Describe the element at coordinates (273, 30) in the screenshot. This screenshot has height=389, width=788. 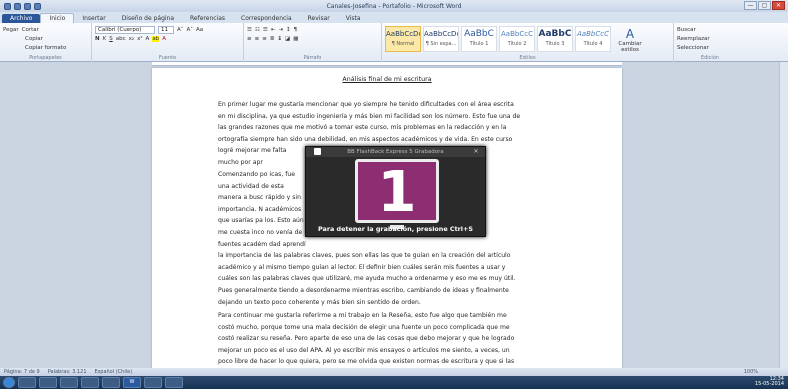
I see `decrease-indent-icon: ⇤` at that location.